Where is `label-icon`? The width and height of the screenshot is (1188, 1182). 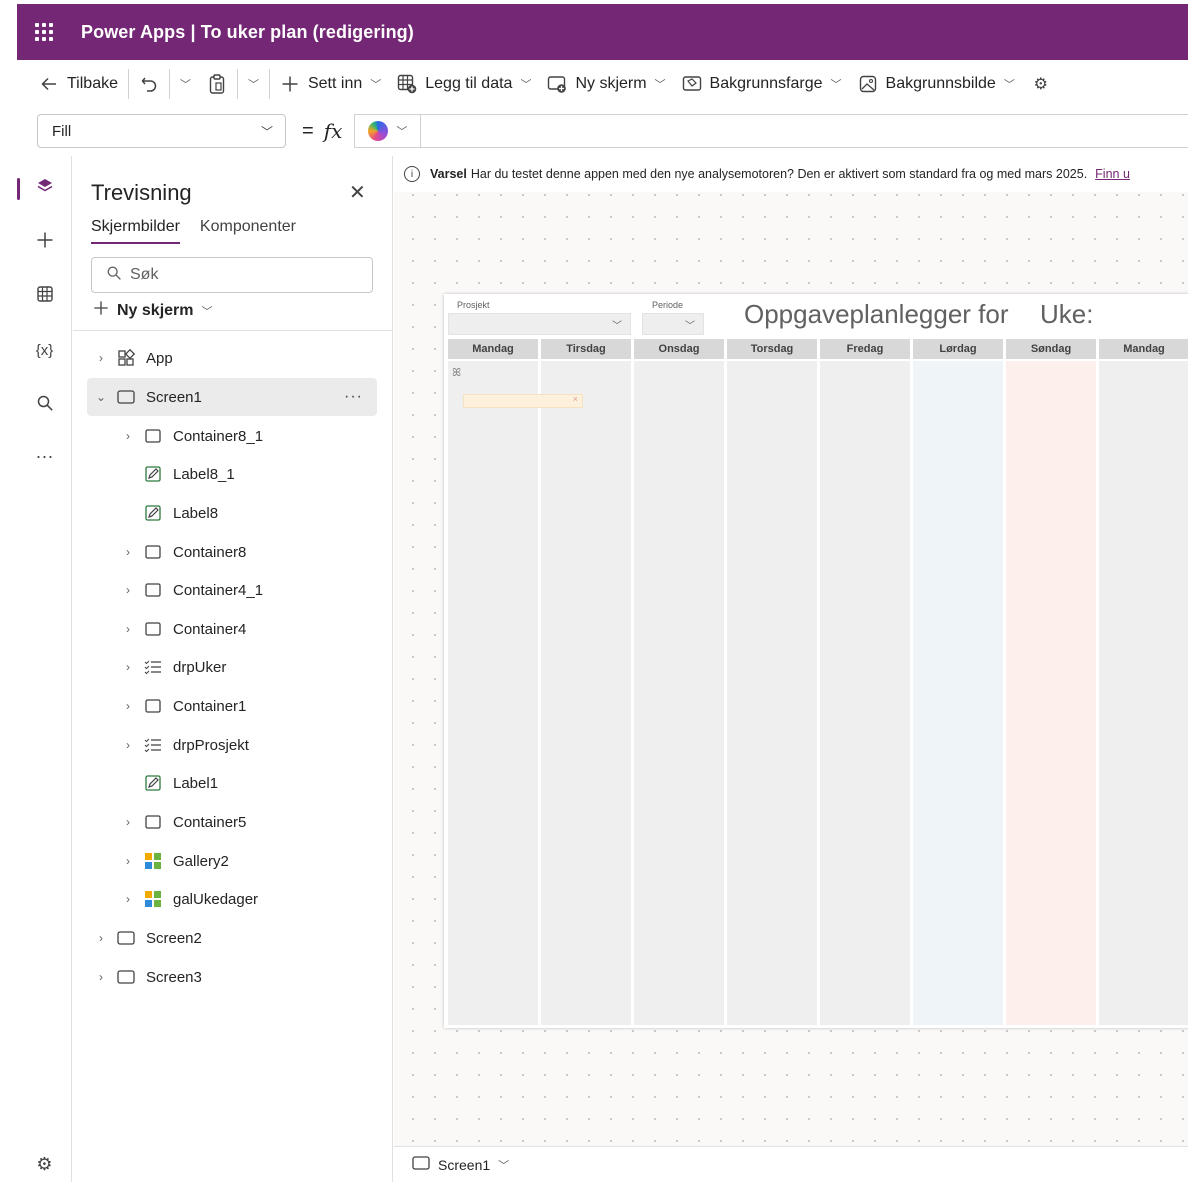 label-icon is located at coordinates (153, 513).